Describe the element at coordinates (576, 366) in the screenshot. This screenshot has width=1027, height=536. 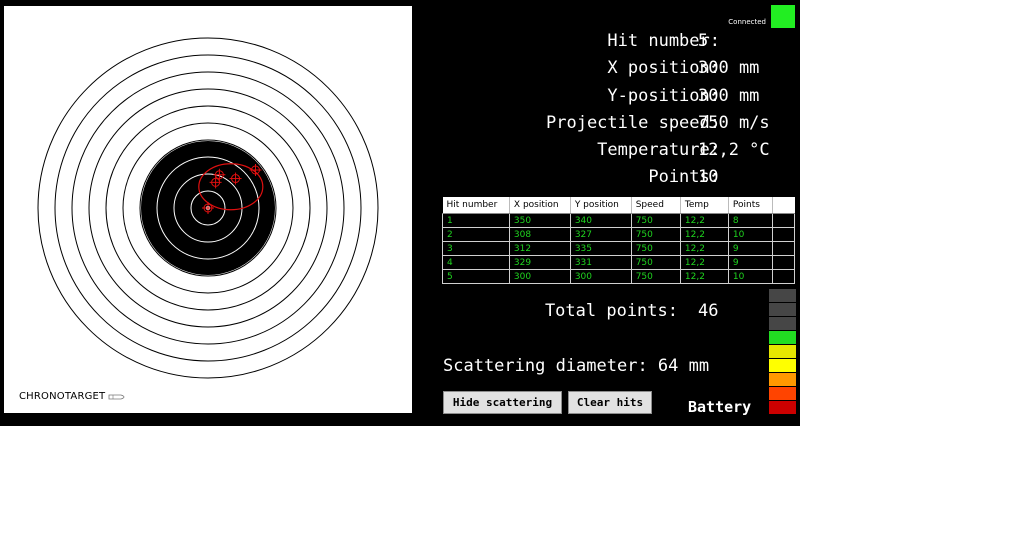
I see `scattering-diameter-label: Scattering diameter: 64 mm` at that location.